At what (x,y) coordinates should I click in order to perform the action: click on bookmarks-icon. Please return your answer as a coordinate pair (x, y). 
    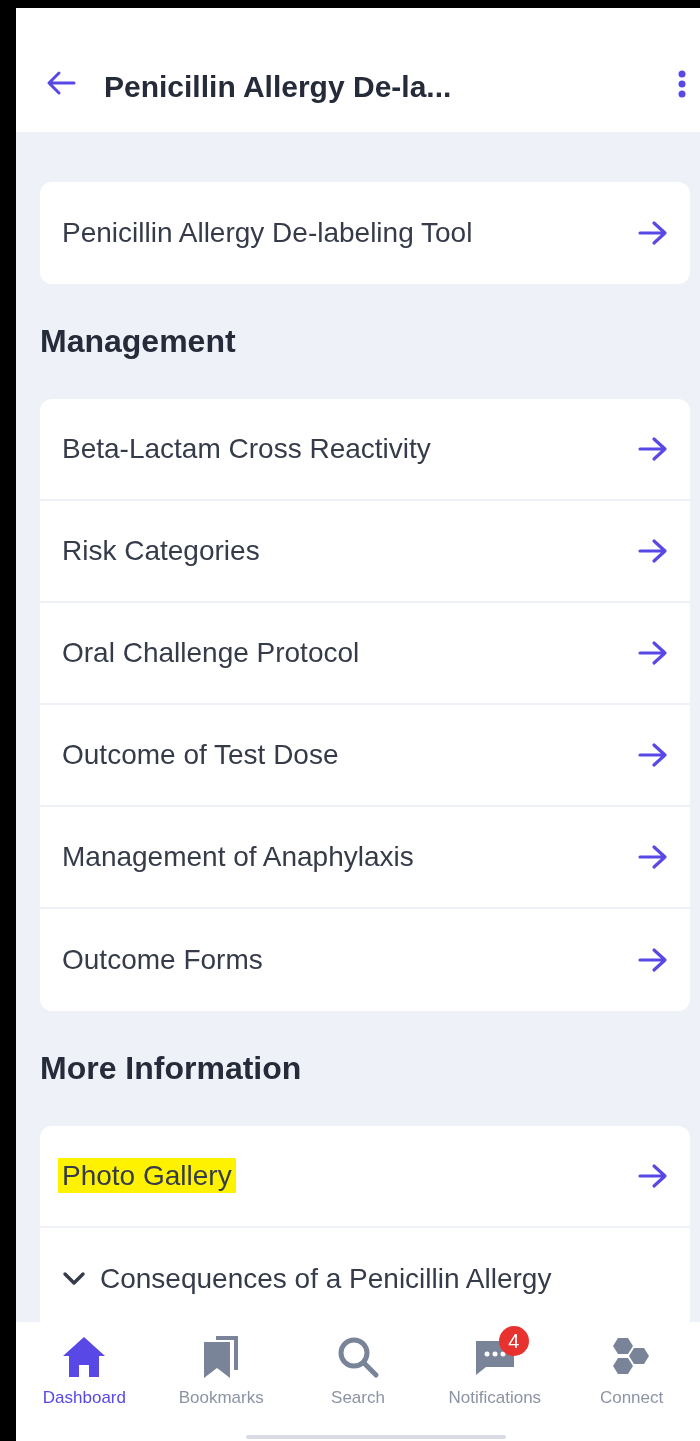
    Looking at the image, I should click on (221, 1357).